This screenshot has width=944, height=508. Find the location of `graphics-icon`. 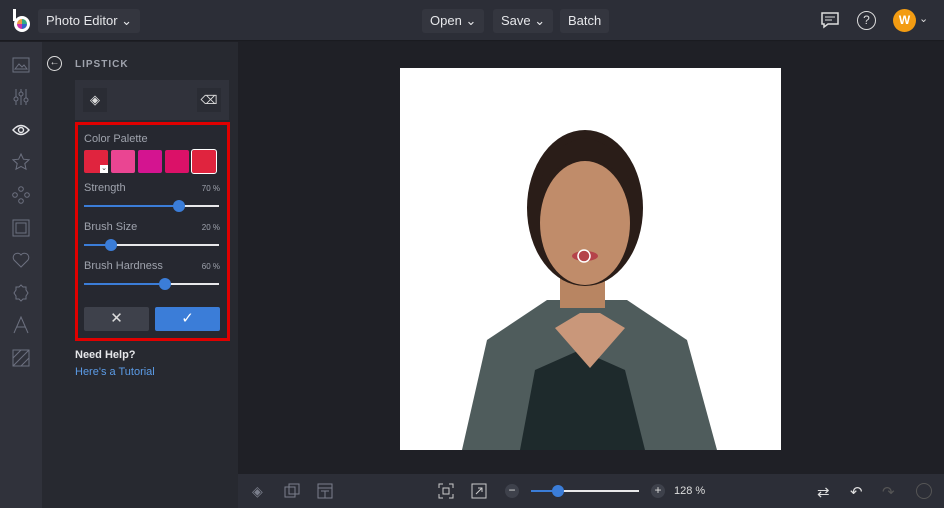

graphics-icon is located at coordinates (21, 195).